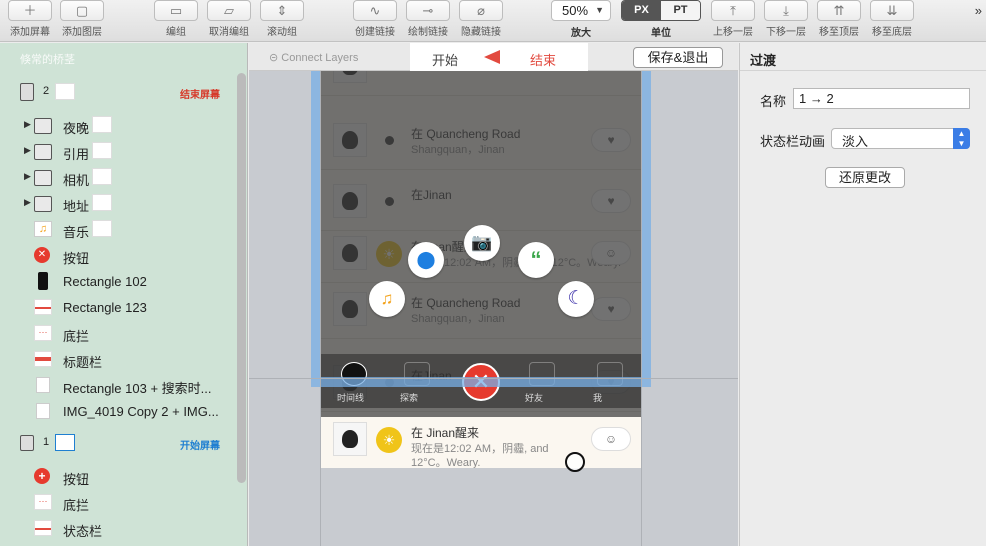 This screenshot has height=546, width=986. Describe the element at coordinates (978, 10) in the screenshot. I see `chevron-double-right-icon: »` at that location.